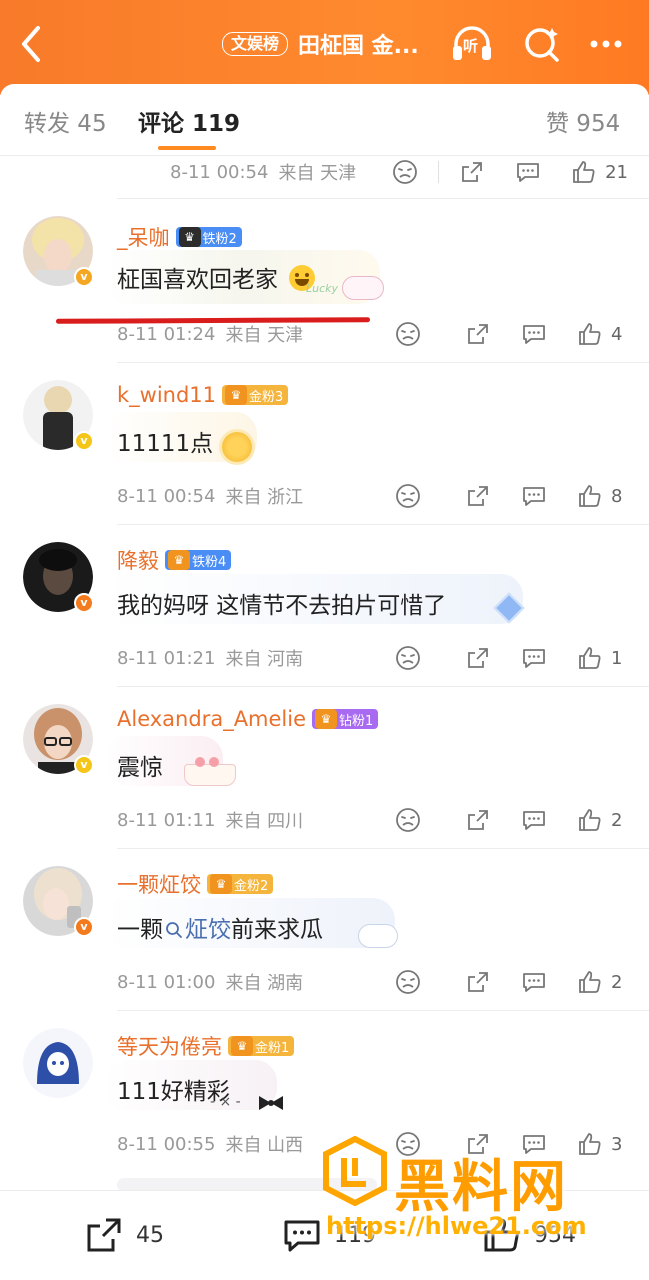  Describe the element at coordinates (187, 148) in the screenshot. I see `active-tab-indicator` at that location.